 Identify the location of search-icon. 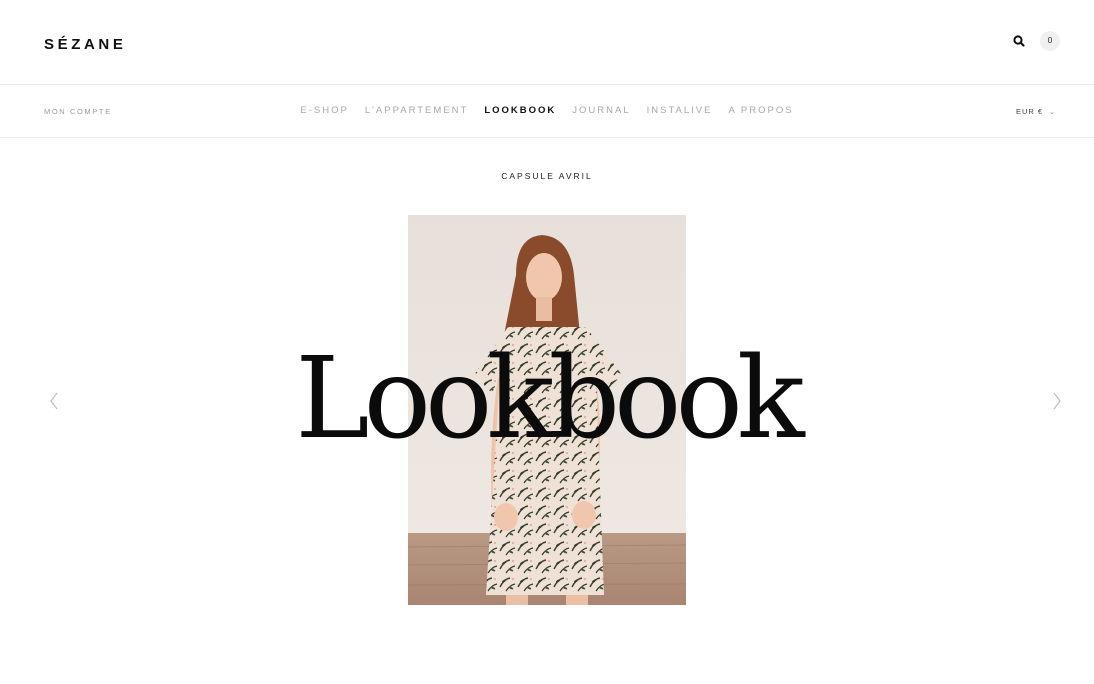
(1019, 41).